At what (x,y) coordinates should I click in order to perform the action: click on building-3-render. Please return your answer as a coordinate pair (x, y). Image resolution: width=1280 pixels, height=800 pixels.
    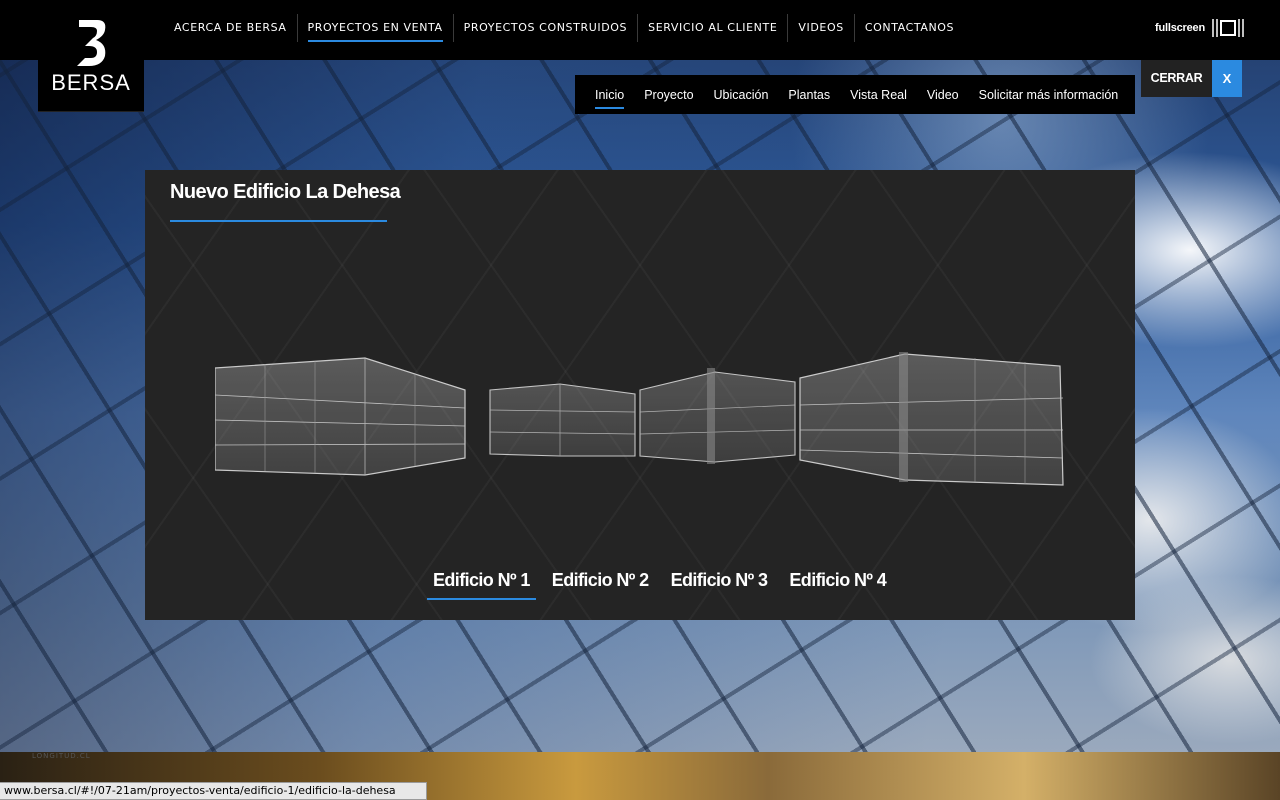
    Looking at the image, I should click on (717, 416).